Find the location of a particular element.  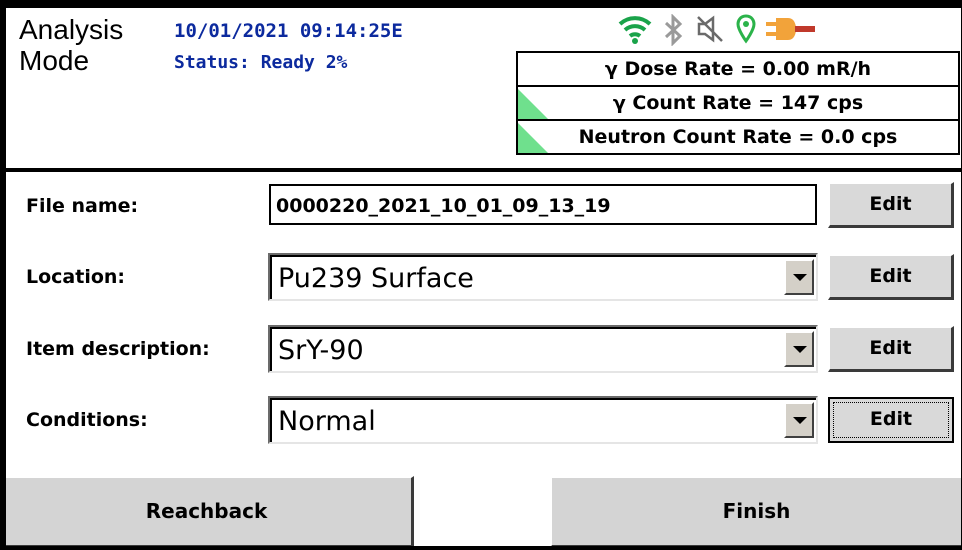

mode-title: Analysis Mode is located at coordinates (89, 45).